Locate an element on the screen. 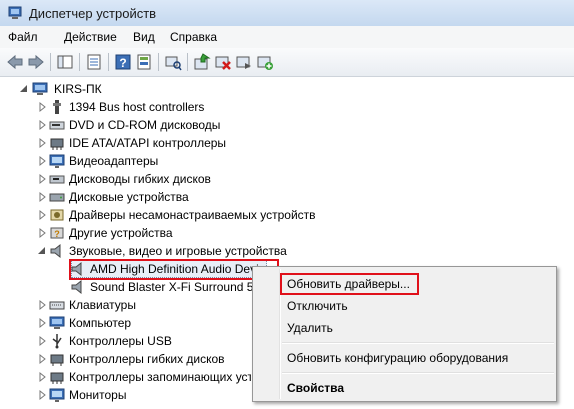 The height and width of the screenshot is (409, 574). menu-view: Вид is located at coordinates (144, 37).